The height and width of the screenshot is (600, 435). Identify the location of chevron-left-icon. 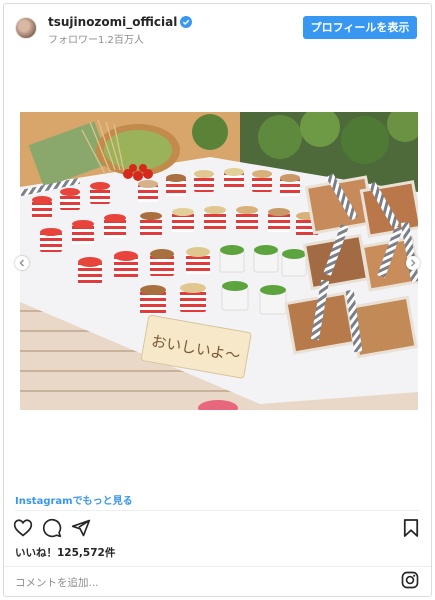
(21, 263).